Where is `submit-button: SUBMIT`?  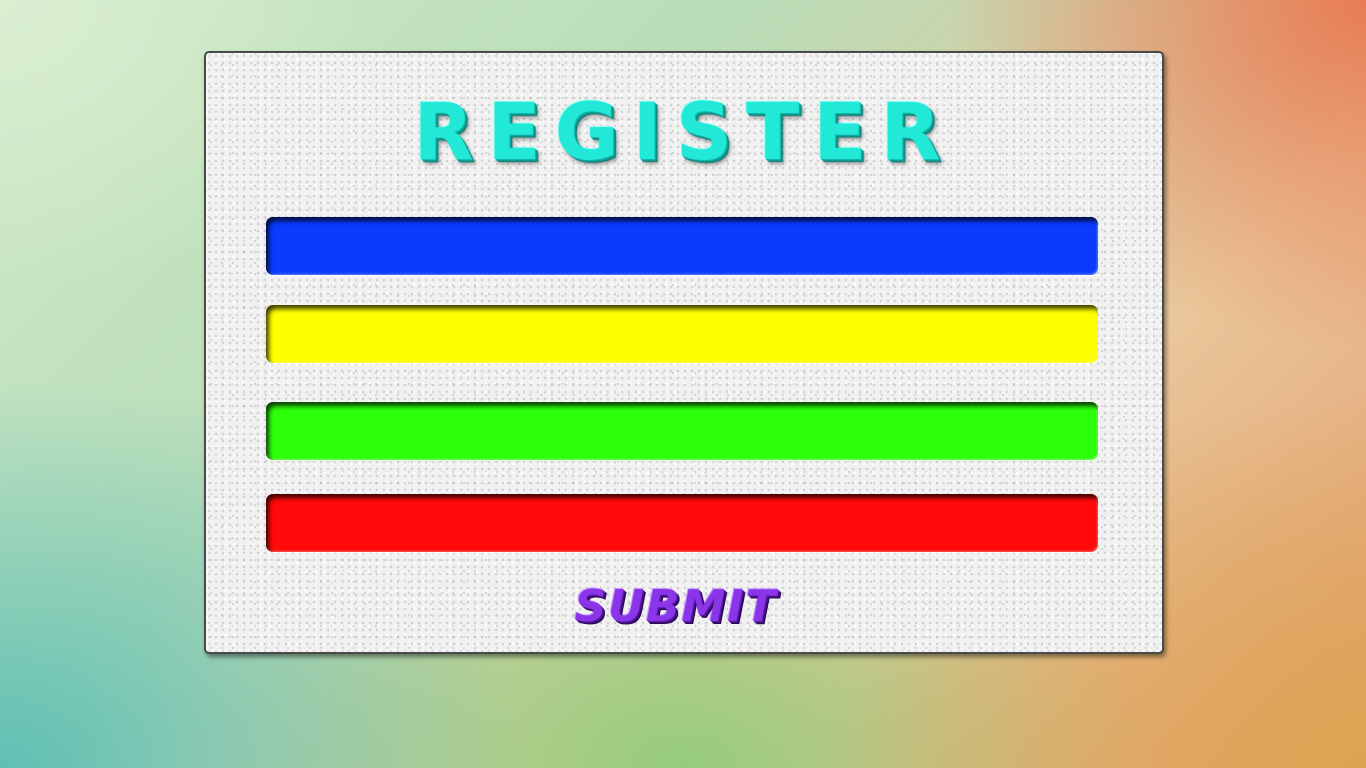
submit-button: SUBMIT is located at coordinates (676, 606).